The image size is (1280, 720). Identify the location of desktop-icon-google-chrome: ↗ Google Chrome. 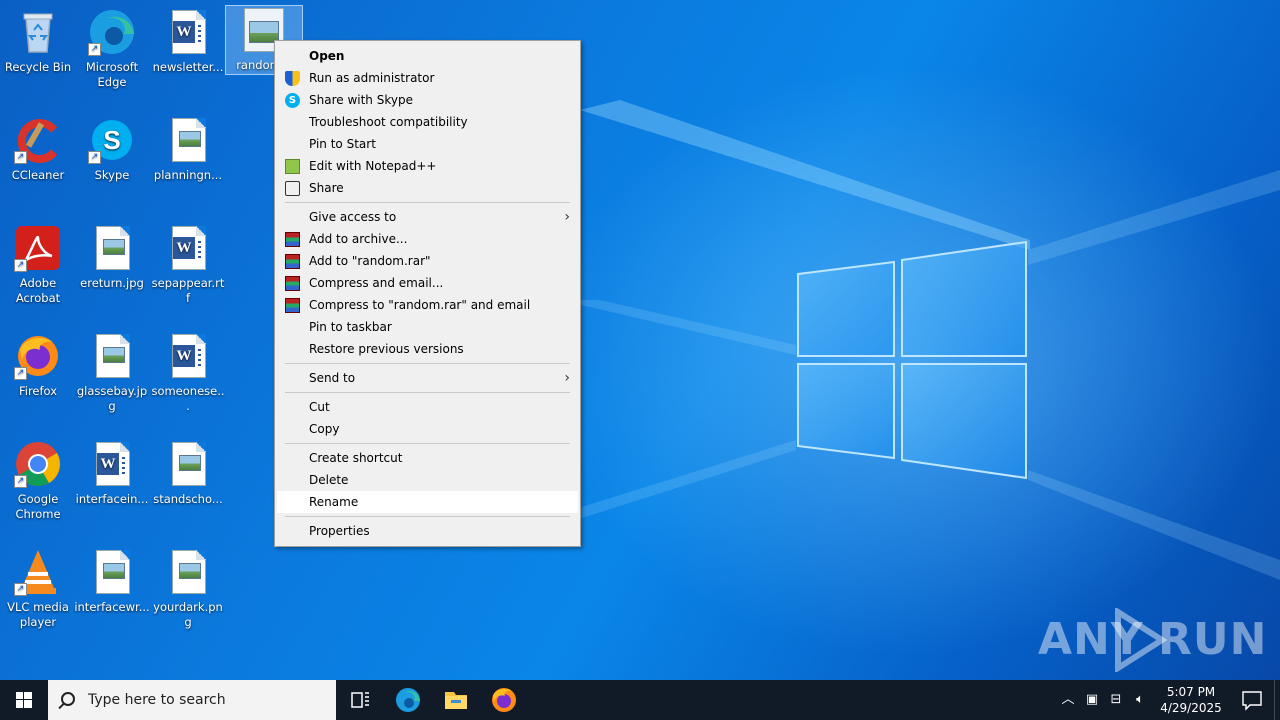
(38, 481).